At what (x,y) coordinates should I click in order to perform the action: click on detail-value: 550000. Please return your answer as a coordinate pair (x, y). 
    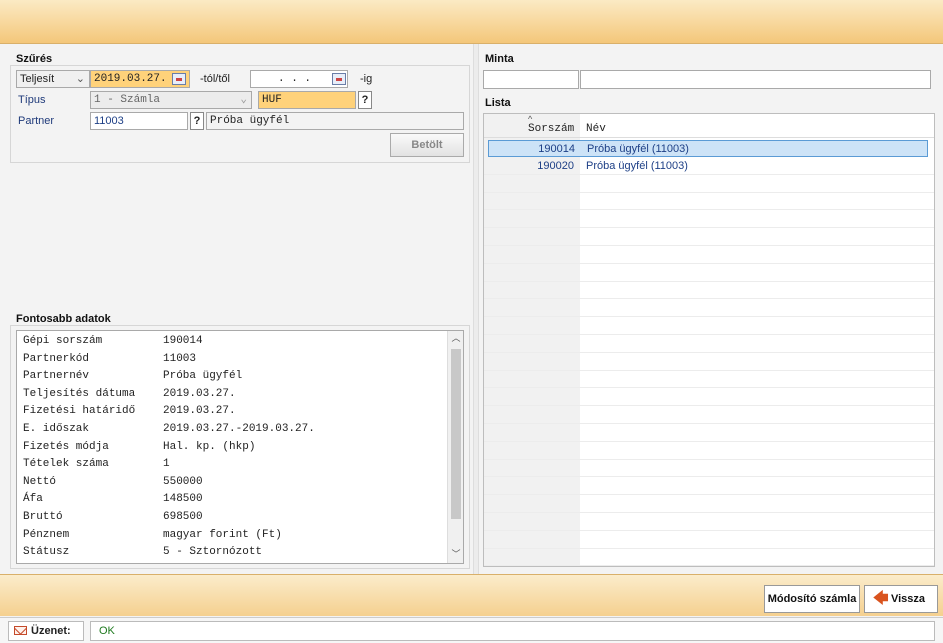
    Looking at the image, I should click on (183, 481).